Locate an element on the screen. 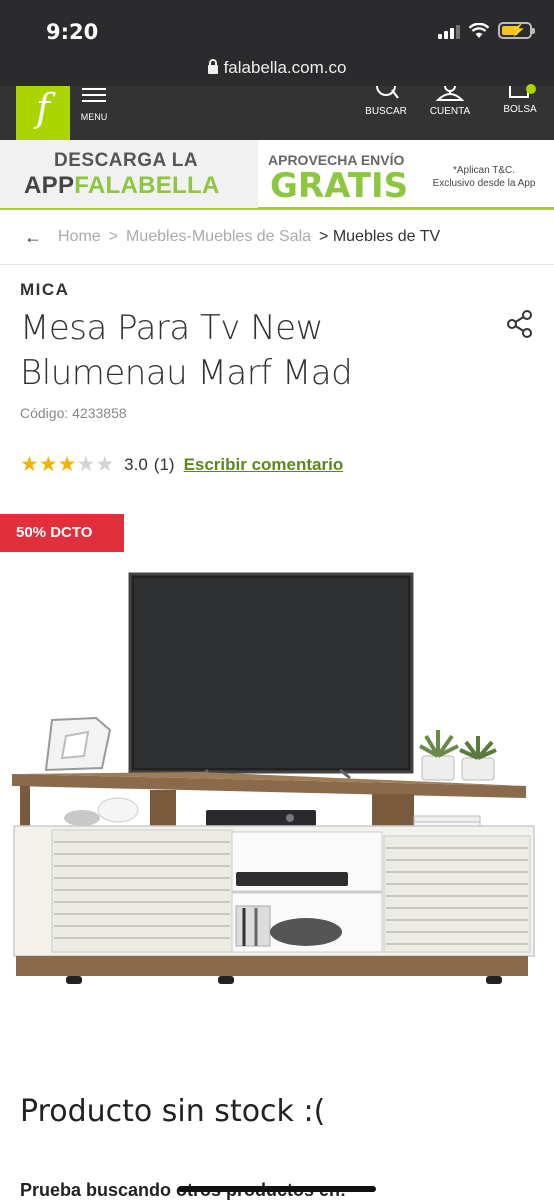  review-count: (1) is located at coordinates (164, 465).